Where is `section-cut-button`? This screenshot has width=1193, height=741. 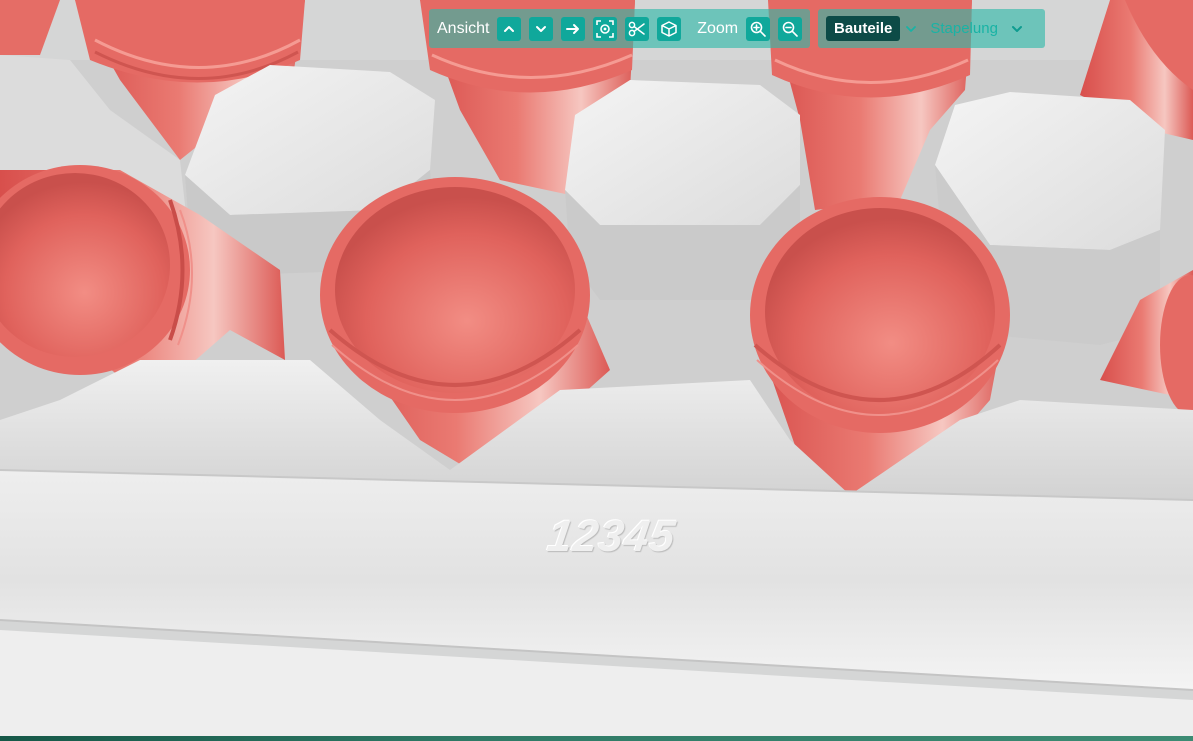 section-cut-button is located at coordinates (637, 28).